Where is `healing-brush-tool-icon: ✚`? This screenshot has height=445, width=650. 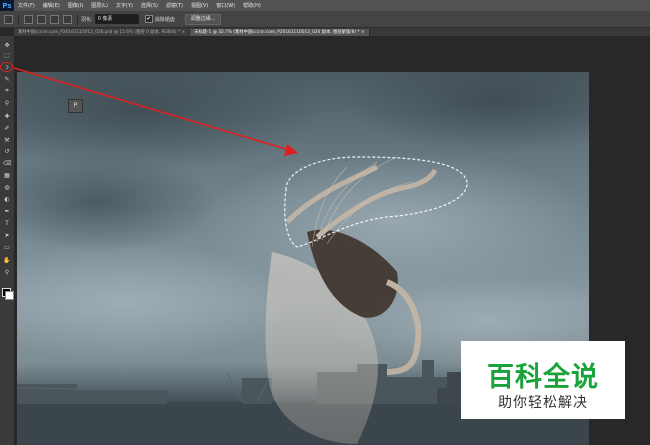
healing-brush-tool-icon: ✚ is located at coordinates (7, 116).